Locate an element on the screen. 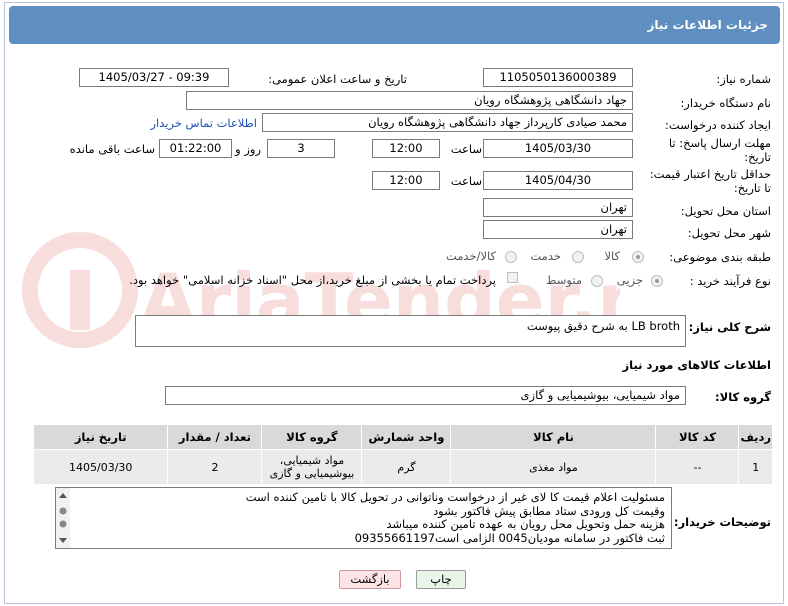 The height and width of the screenshot is (606, 788). announce-label: تاریخ و ساعت اعلان عمومی: is located at coordinates (337, 79).